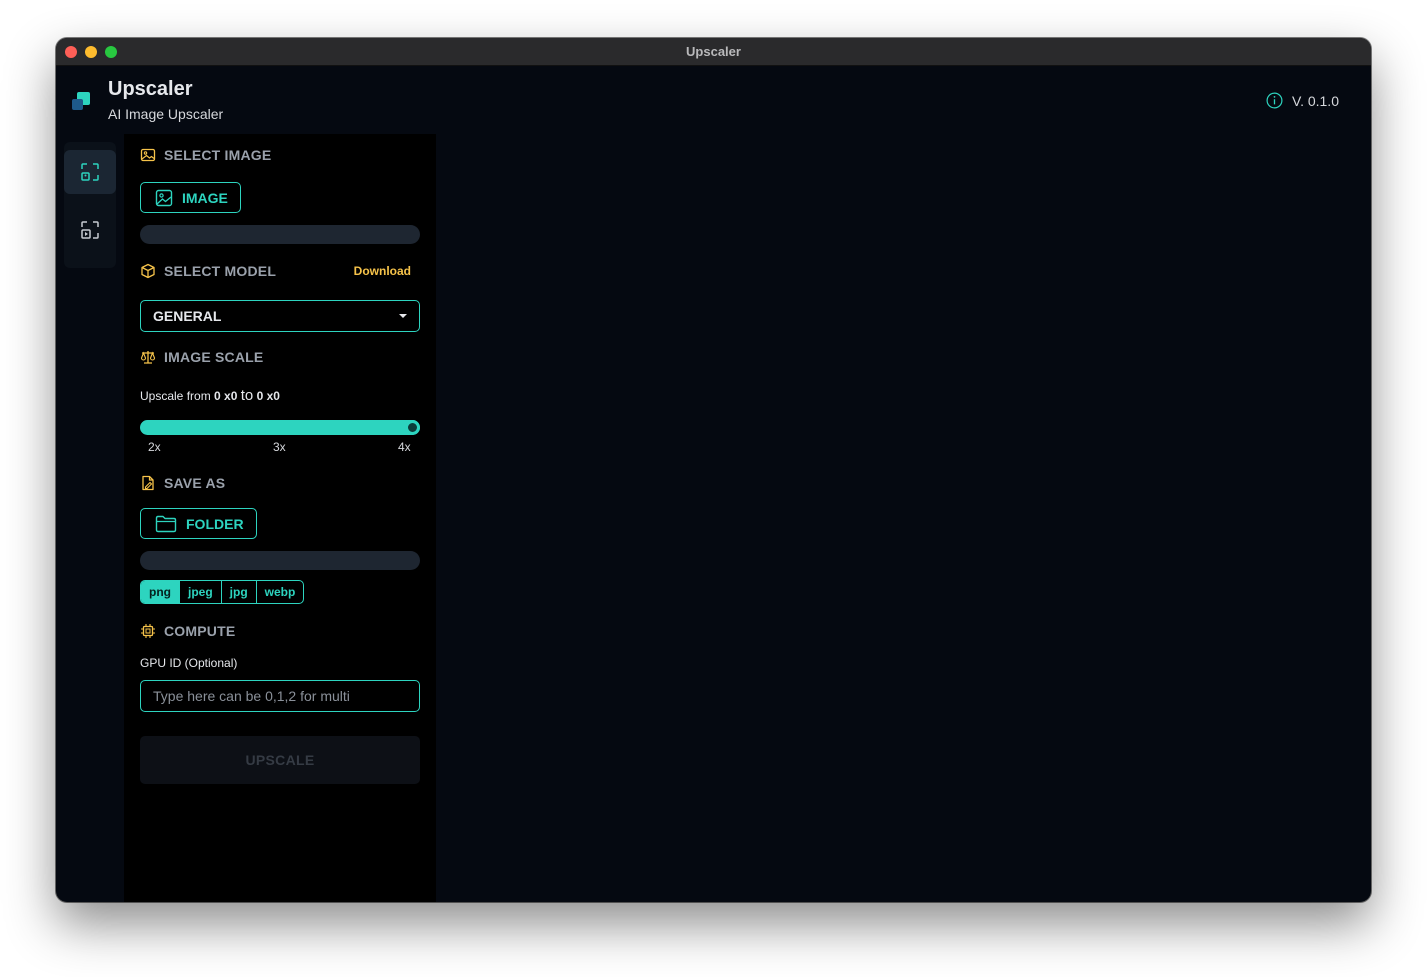 The image size is (1427, 977). Describe the element at coordinates (403, 316) in the screenshot. I see `chevron-down-icon` at that location.